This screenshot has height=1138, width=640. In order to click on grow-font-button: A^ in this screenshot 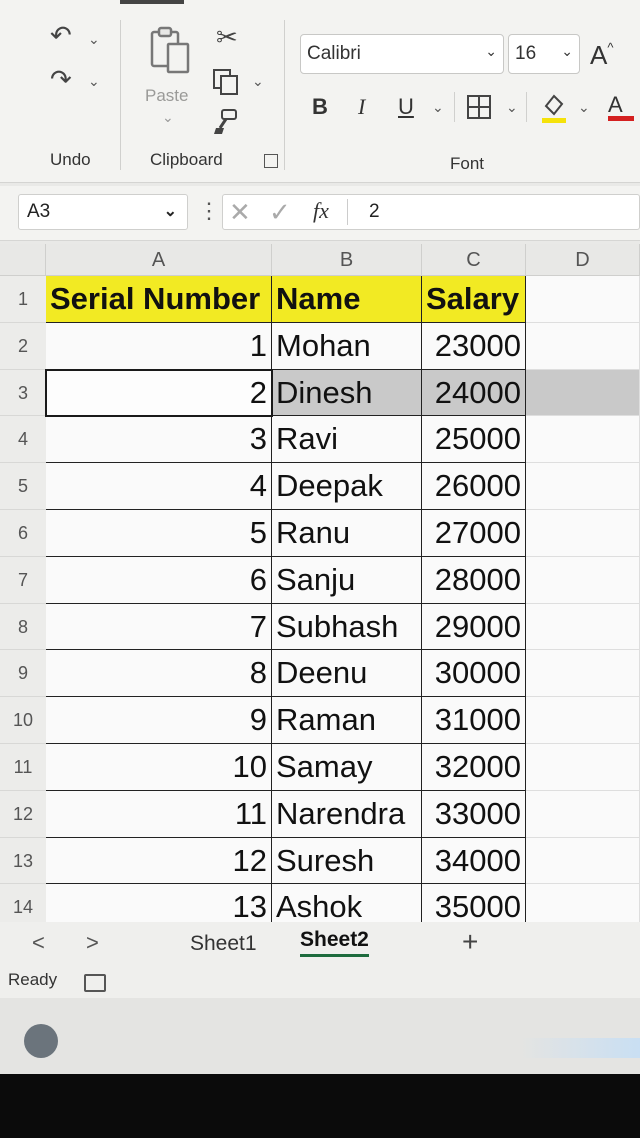, I will do `click(601, 55)`.